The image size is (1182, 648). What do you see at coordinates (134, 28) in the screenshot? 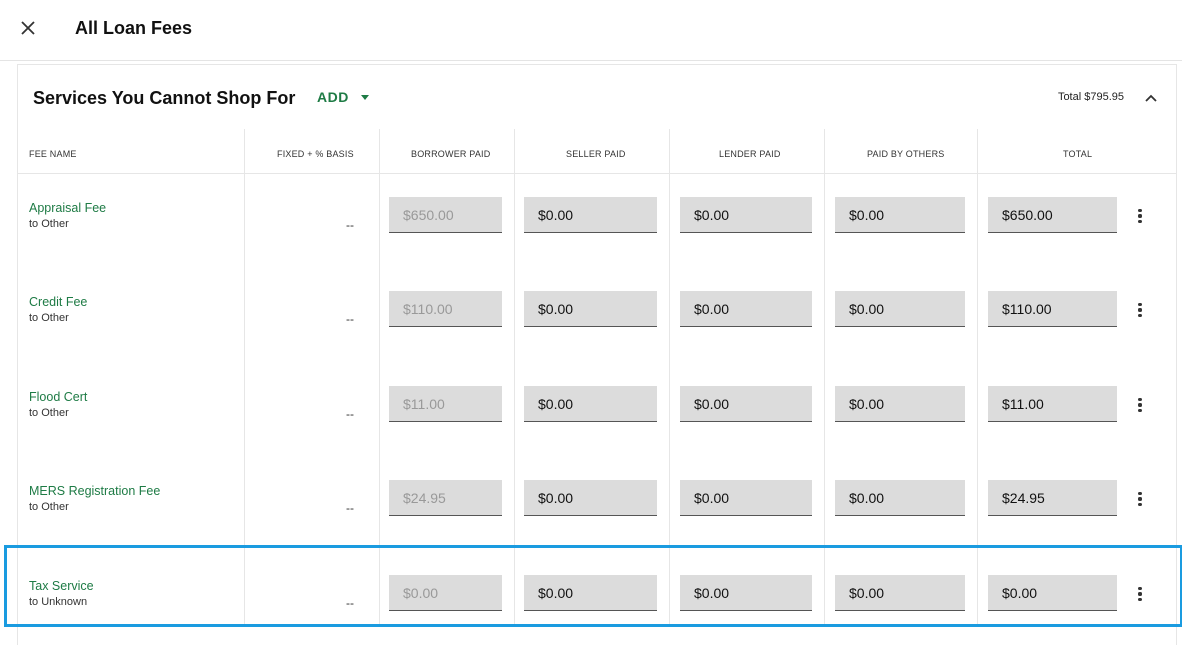
I see `page-title: All Loan Fees` at bounding box center [134, 28].